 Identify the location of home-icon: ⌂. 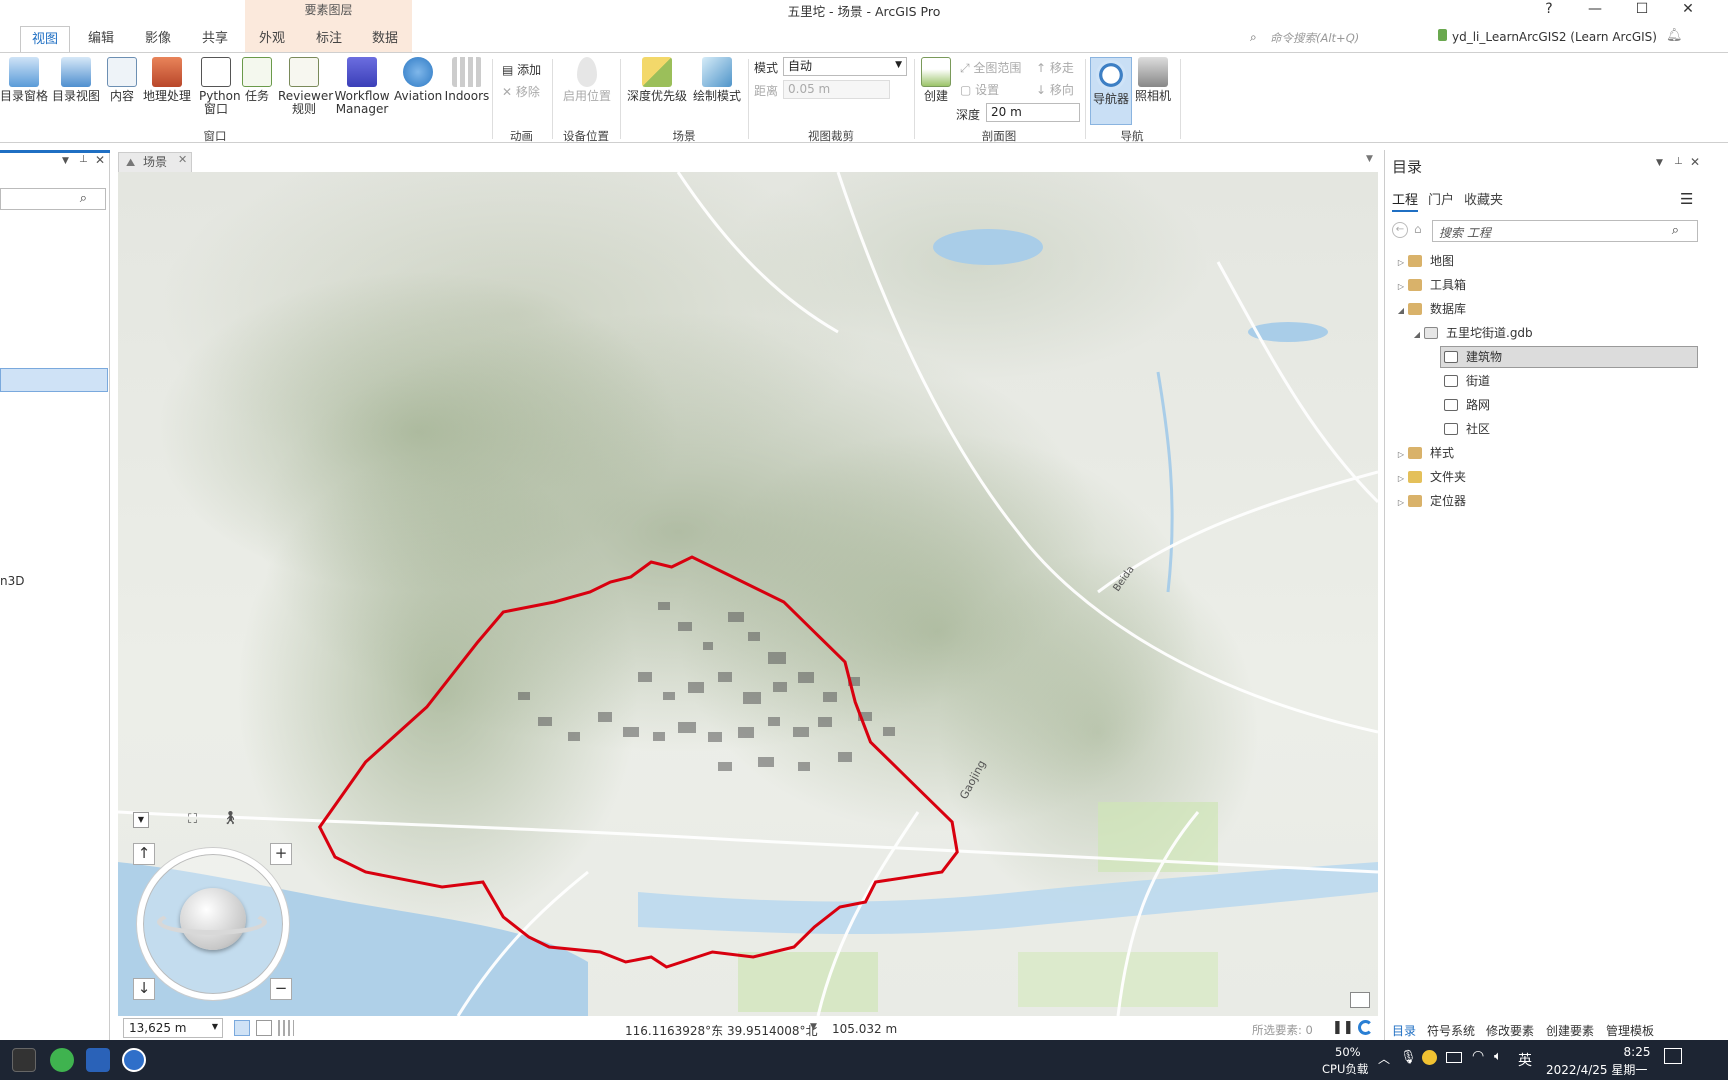
(1418, 229).